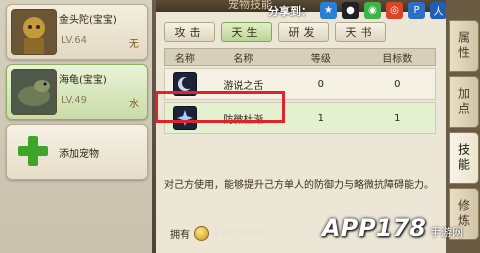 Image resolution: width=480 pixels, height=253 pixels. I want to click on owned-value: 12478284, so click(238, 233).